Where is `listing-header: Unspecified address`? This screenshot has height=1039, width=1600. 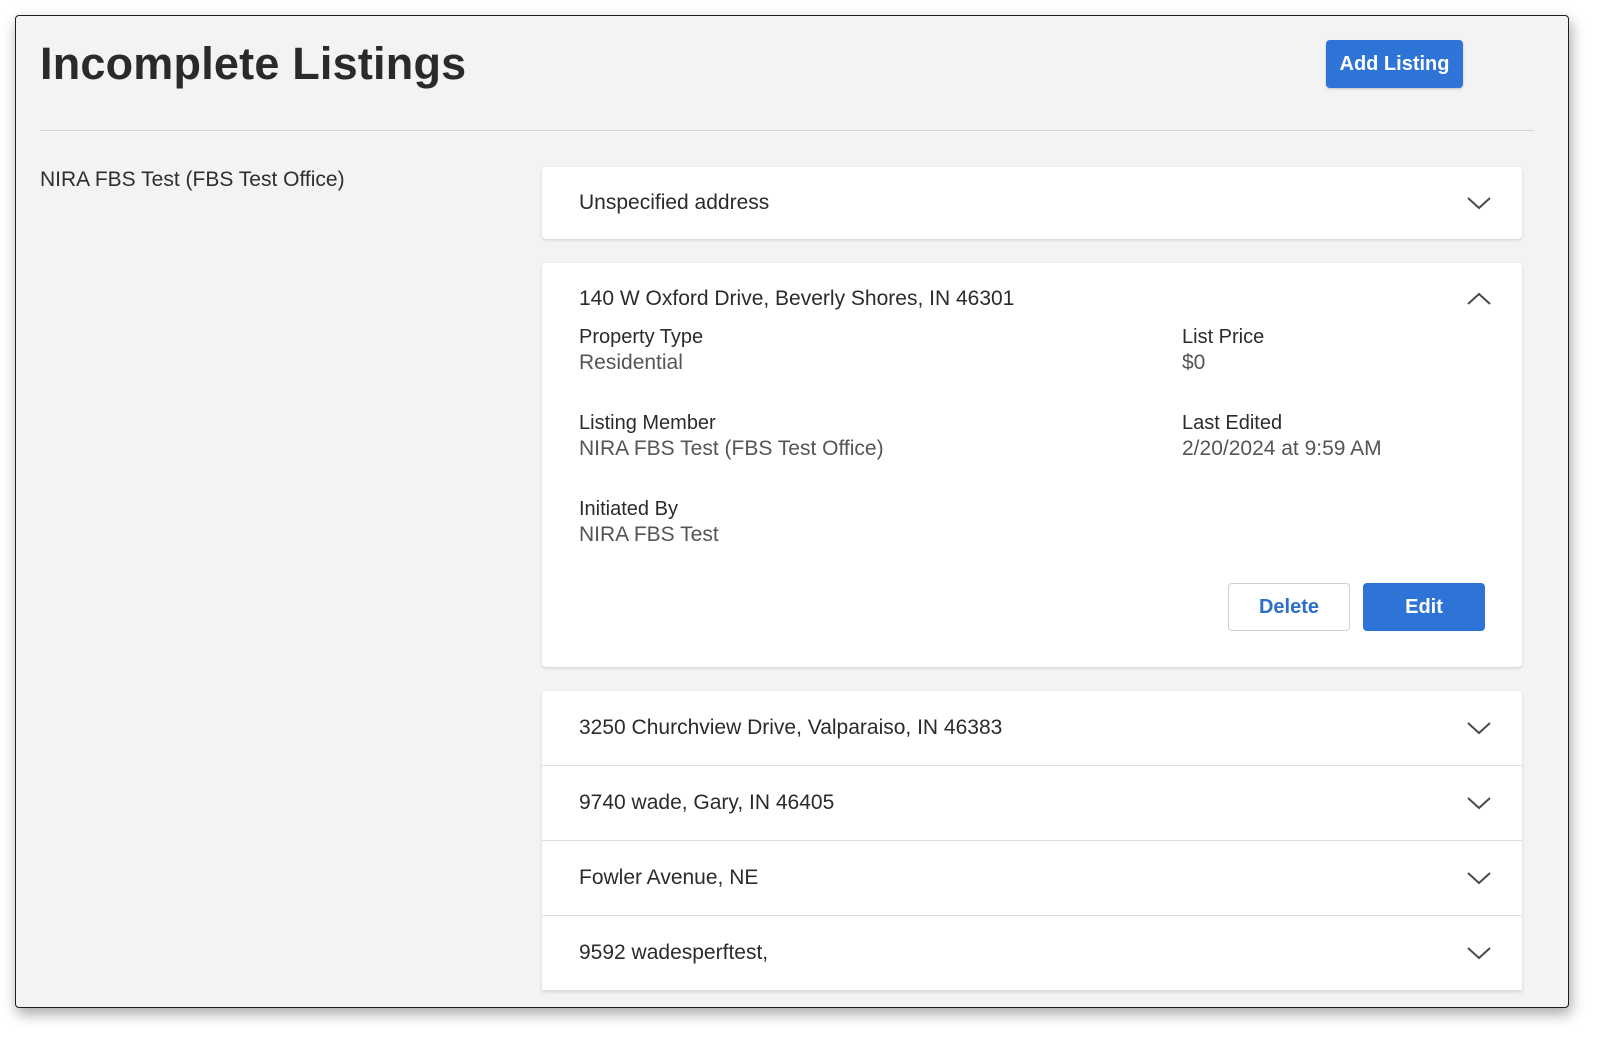 listing-header: Unspecified address is located at coordinates (1032, 203).